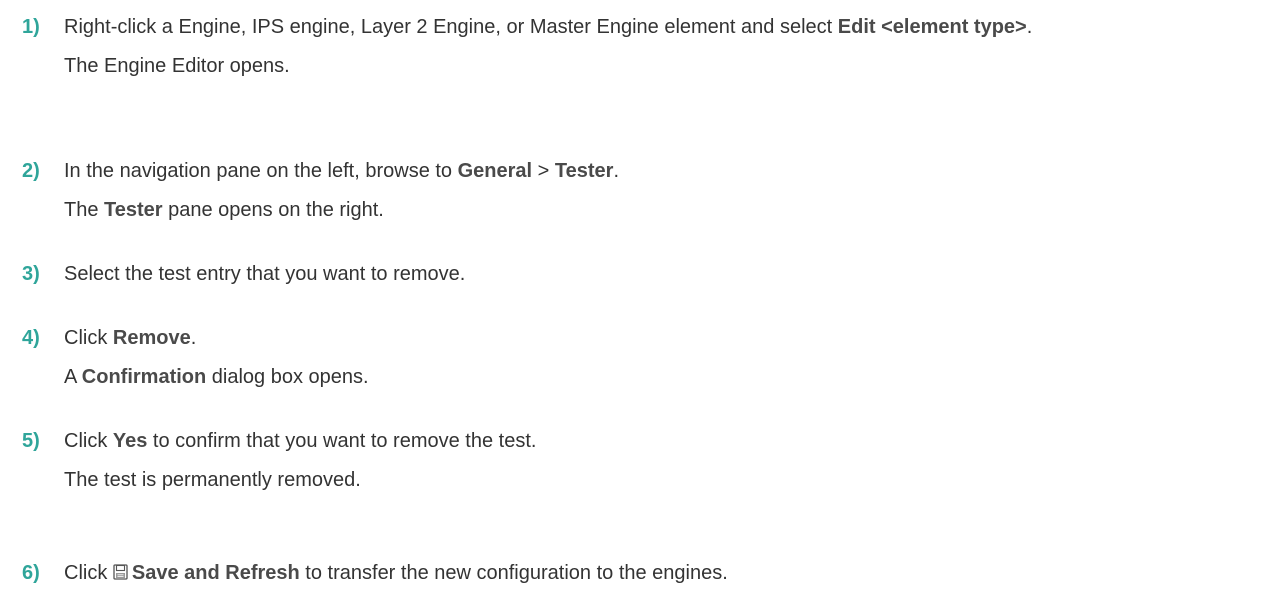 The image size is (1281, 605). I want to click on result-text: pane opens on the right., so click(273, 210).